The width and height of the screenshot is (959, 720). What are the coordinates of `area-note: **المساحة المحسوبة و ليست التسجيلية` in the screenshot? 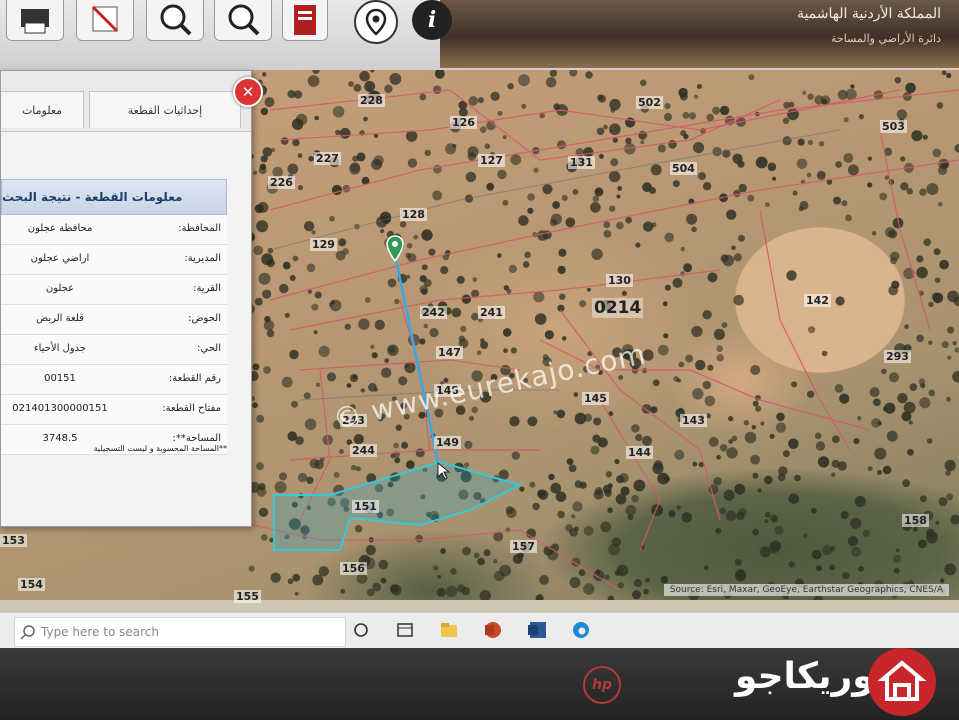 It's located at (160, 448).